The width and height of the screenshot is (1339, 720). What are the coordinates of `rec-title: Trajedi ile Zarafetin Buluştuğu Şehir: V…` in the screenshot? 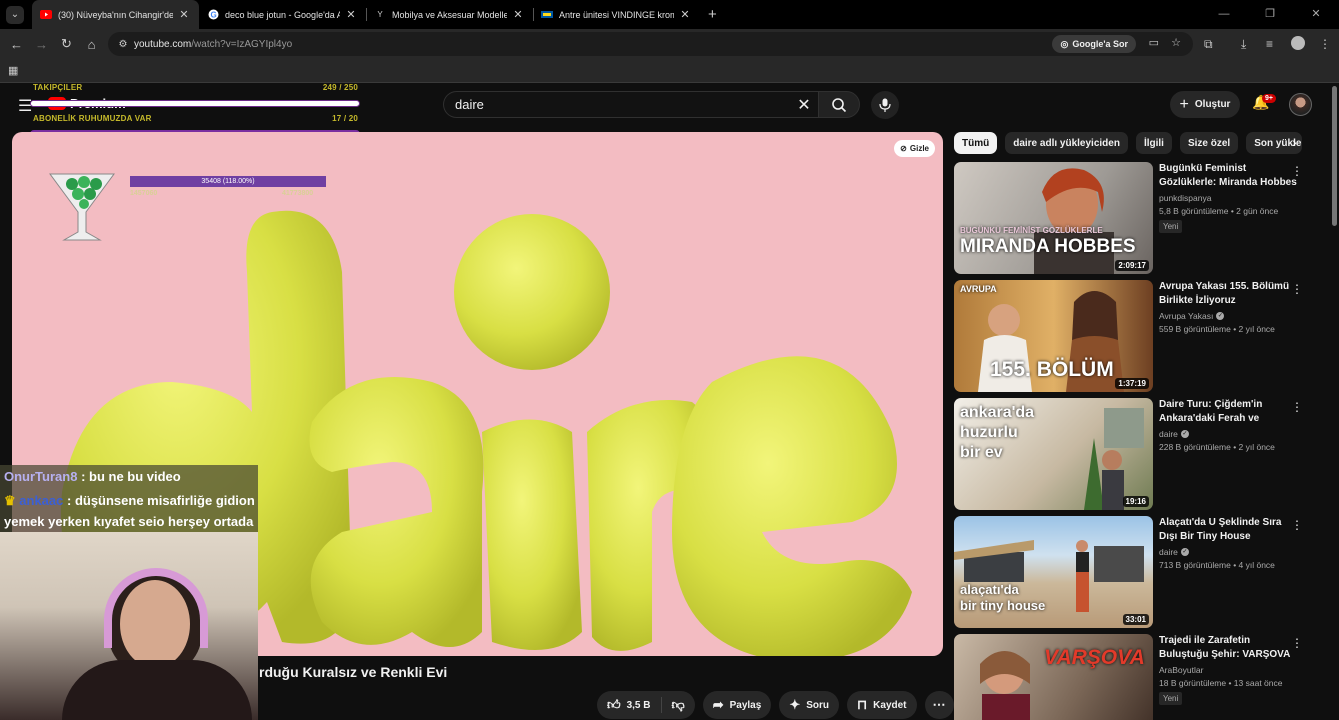 It's located at (1229, 648).